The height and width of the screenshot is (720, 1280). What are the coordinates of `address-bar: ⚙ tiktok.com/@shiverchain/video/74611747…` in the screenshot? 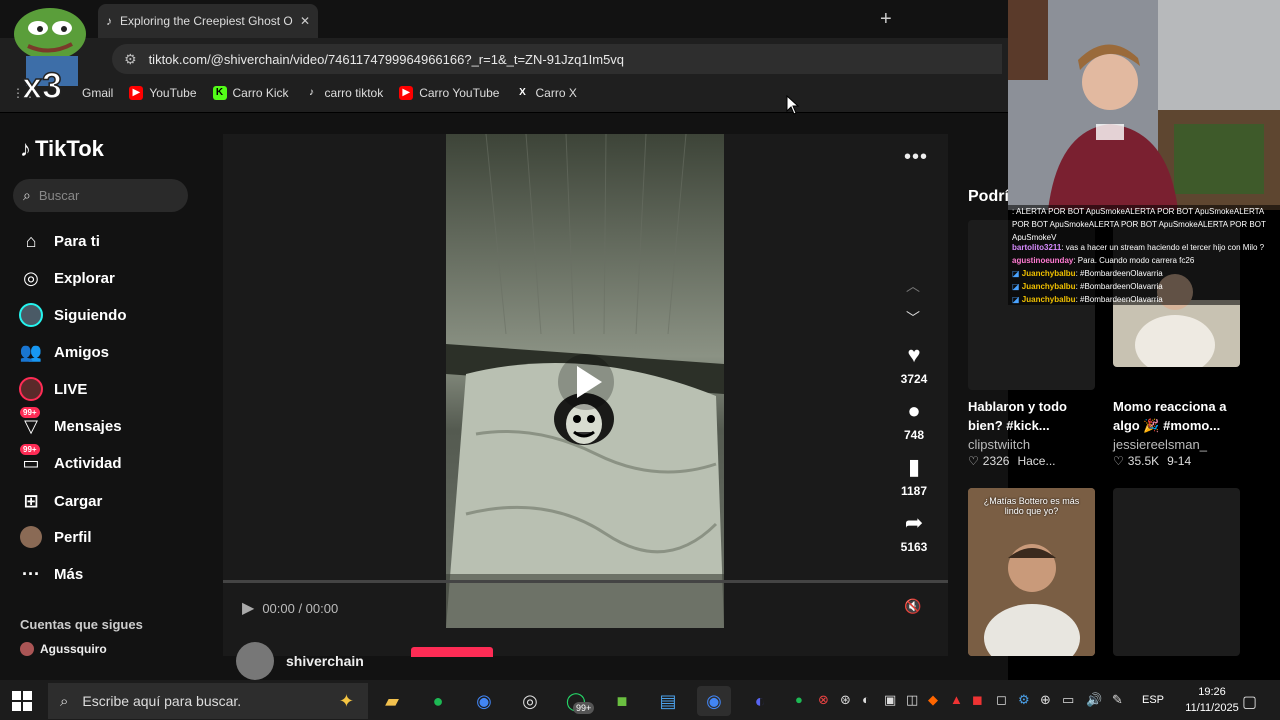 It's located at (557, 59).